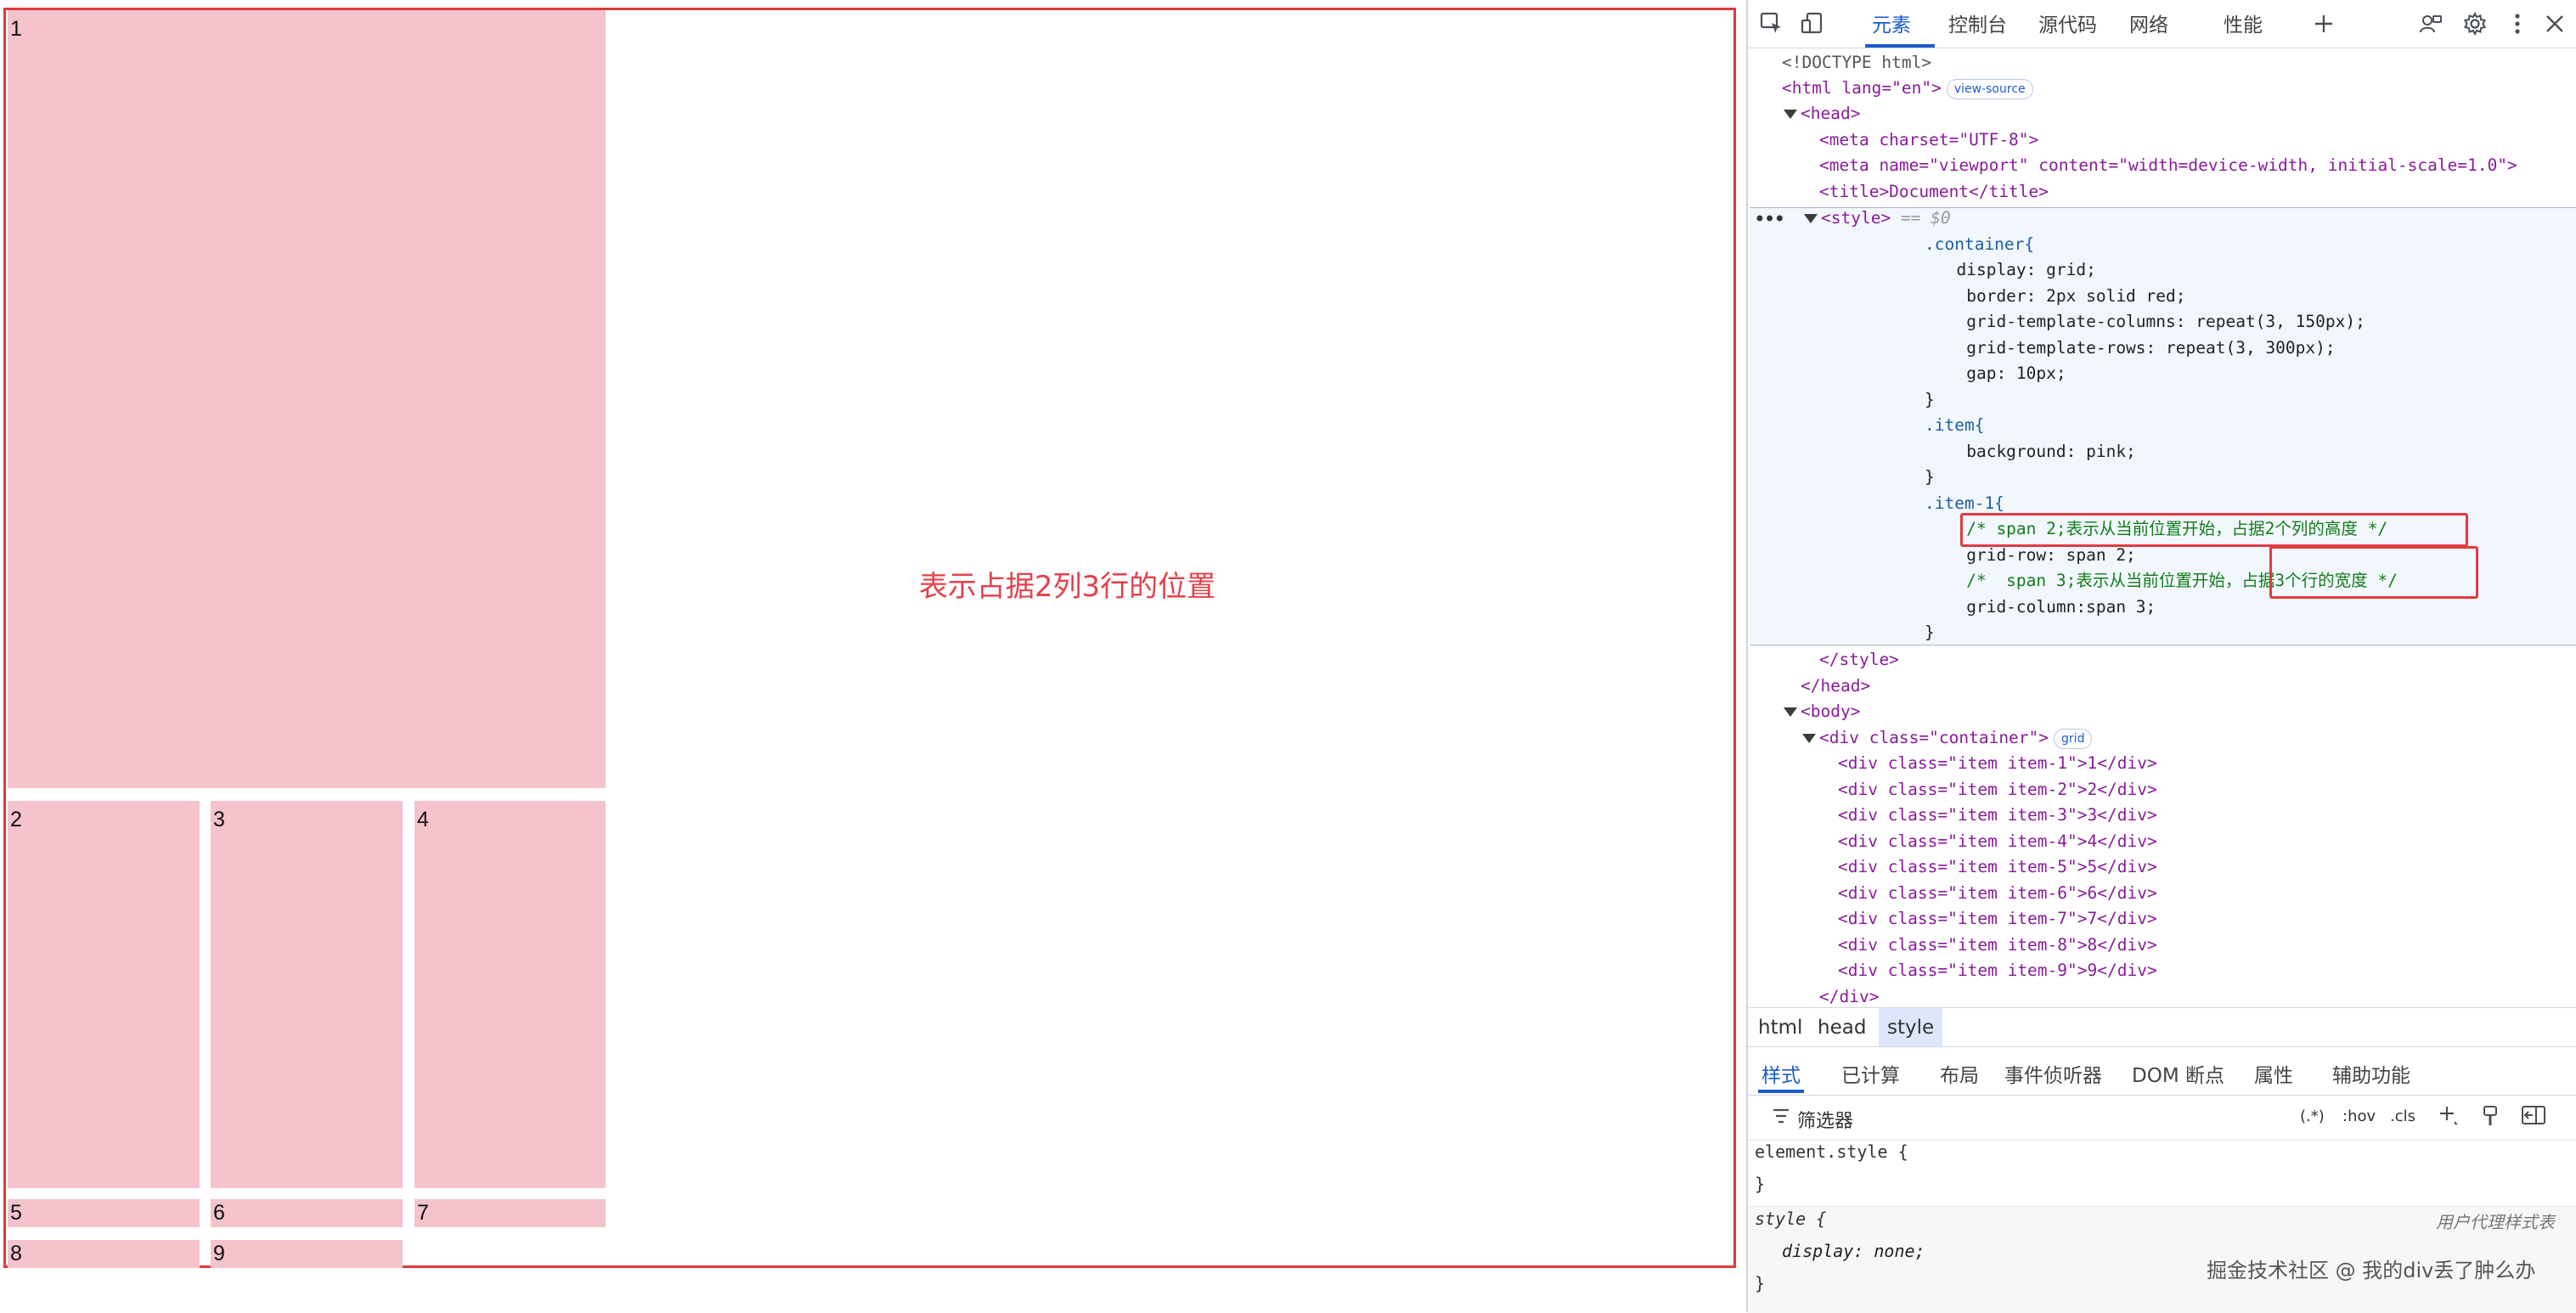 The width and height of the screenshot is (2576, 1313). Describe the element at coordinates (423, 819) in the screenshot. I see `item-label: 4` at that location.